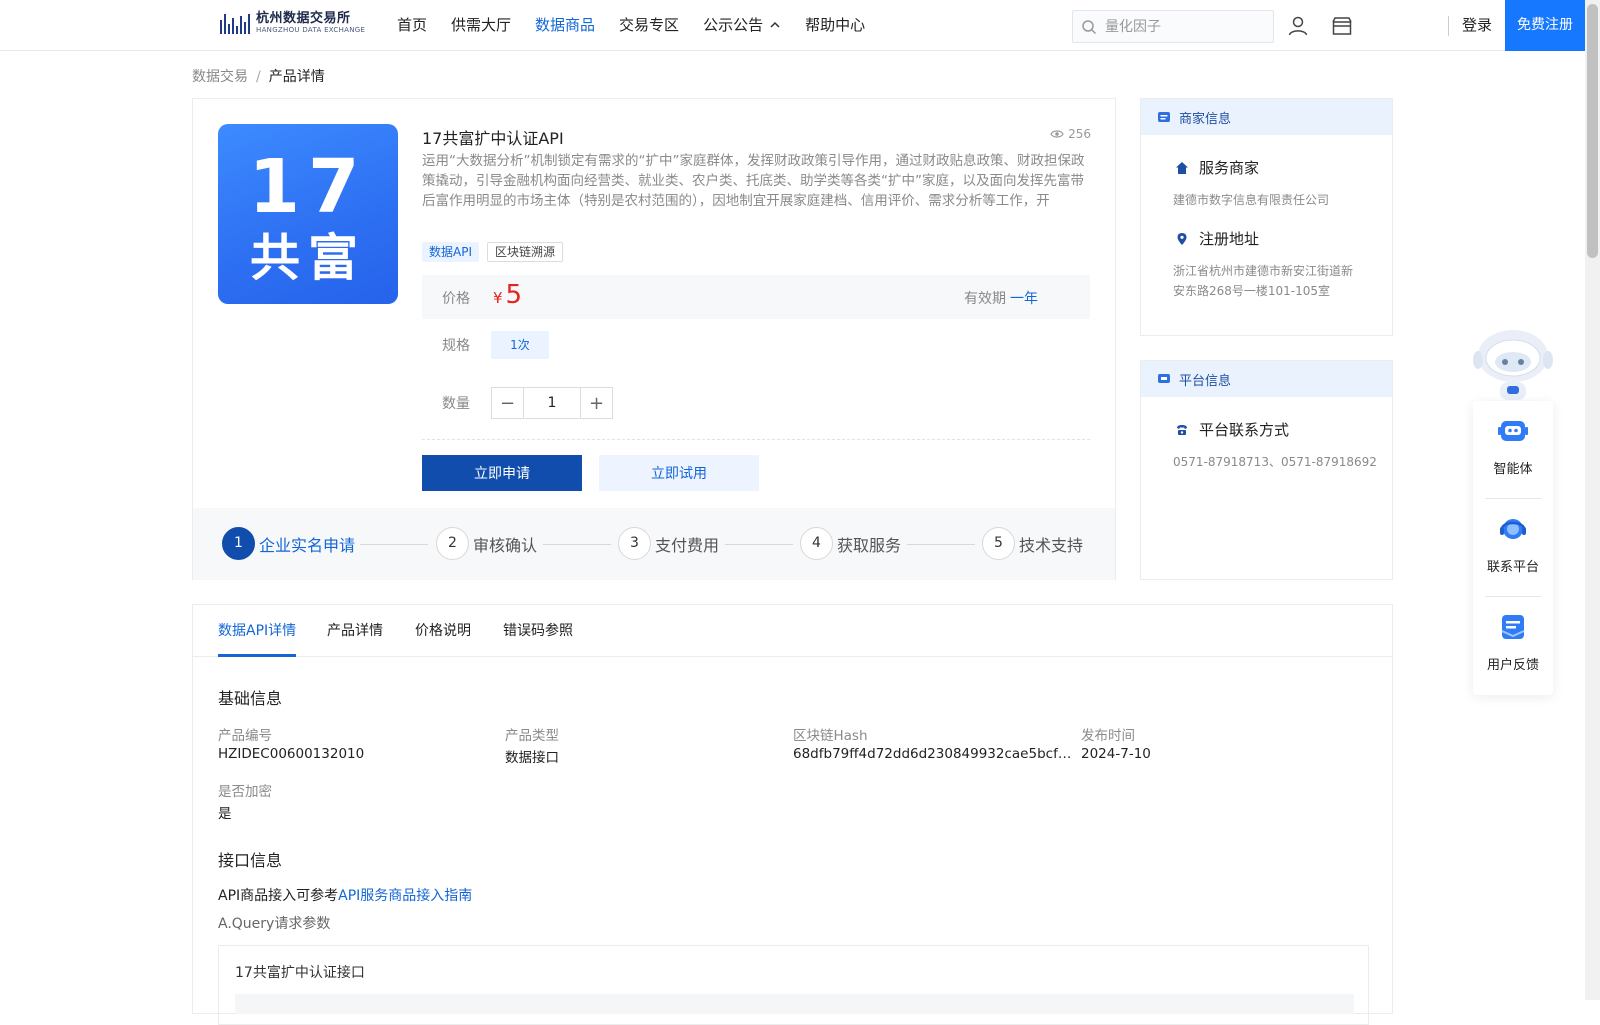 The width and height of the screenshot is (1600, 1025). What do you see at coordinates (1298, 26) in the screenshot?
I see `user-icon` at bounding box center [1298, 26].